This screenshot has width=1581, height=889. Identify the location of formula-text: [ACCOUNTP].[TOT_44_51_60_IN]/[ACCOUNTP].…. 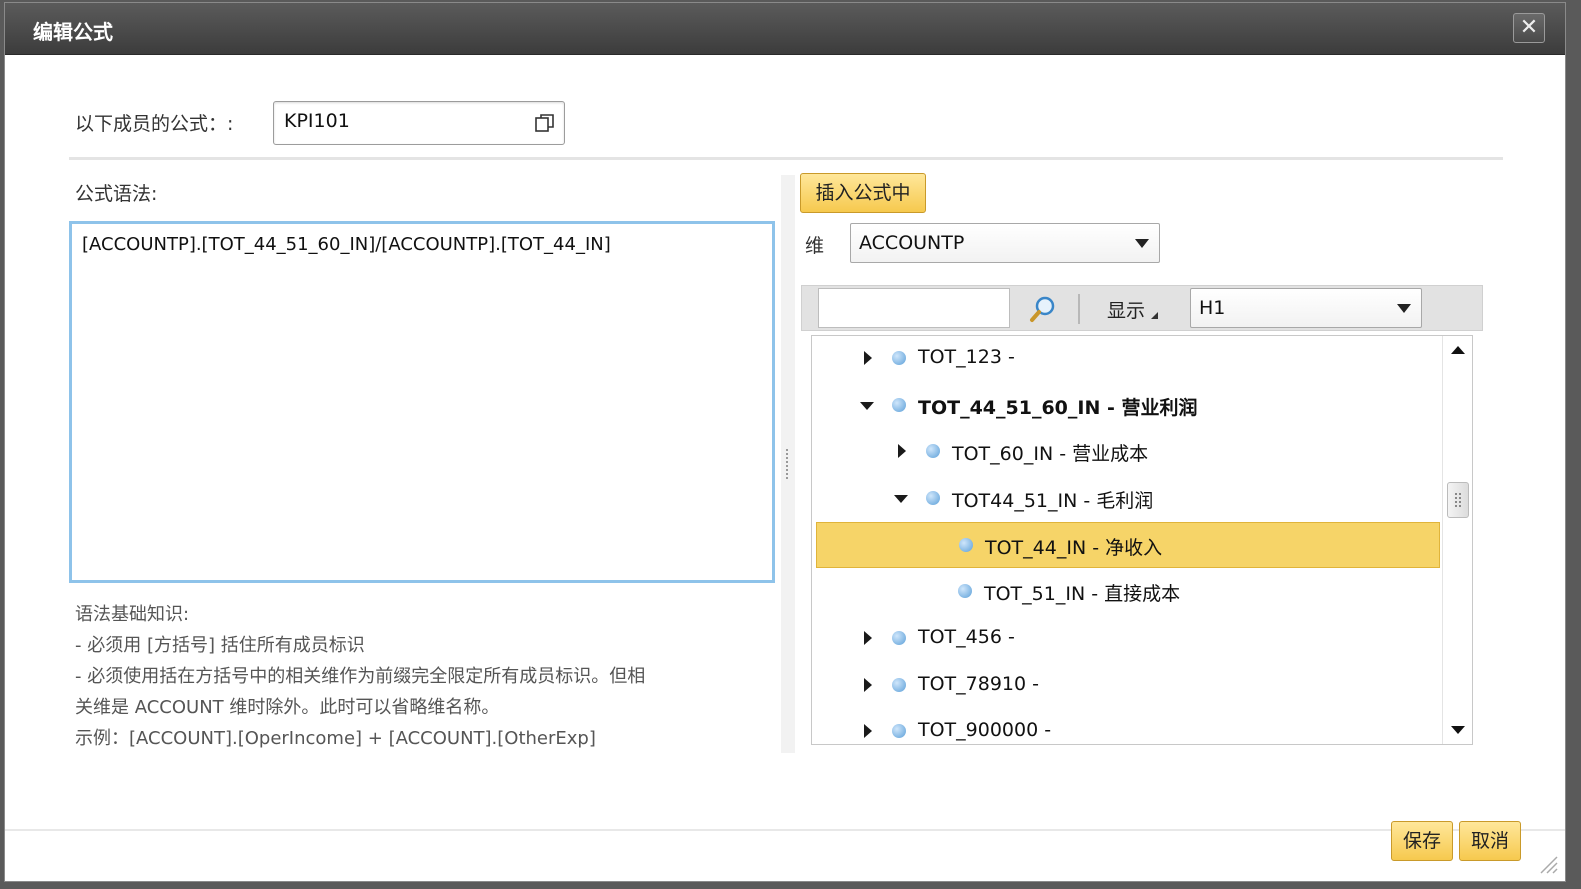
(346, 244).